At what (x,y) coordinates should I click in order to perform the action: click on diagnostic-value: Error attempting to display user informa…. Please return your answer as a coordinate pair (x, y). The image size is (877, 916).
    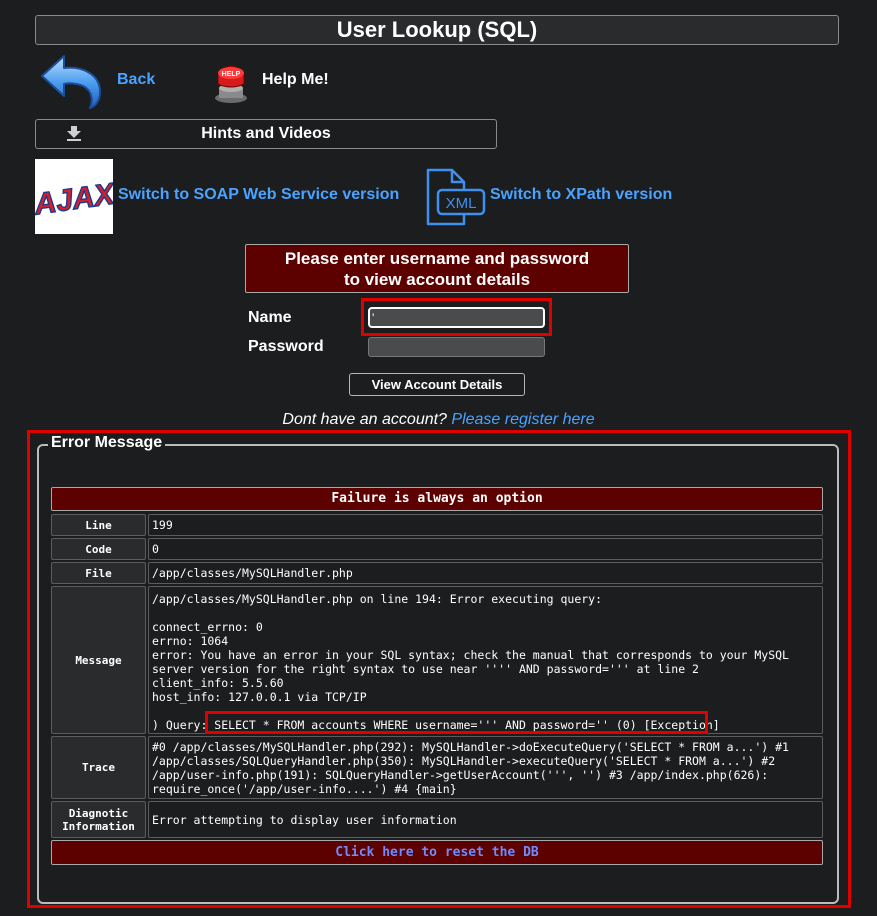
    Looking at the image, I should click on (485, 819).